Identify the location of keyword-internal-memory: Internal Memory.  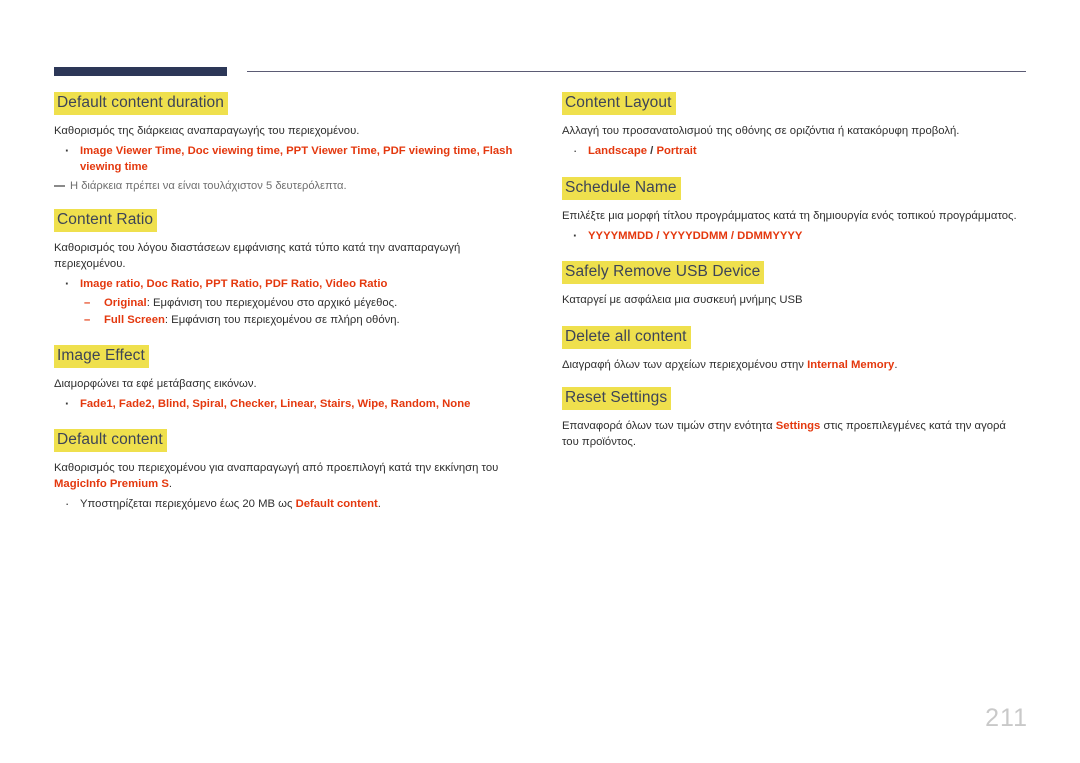
(851, 365).